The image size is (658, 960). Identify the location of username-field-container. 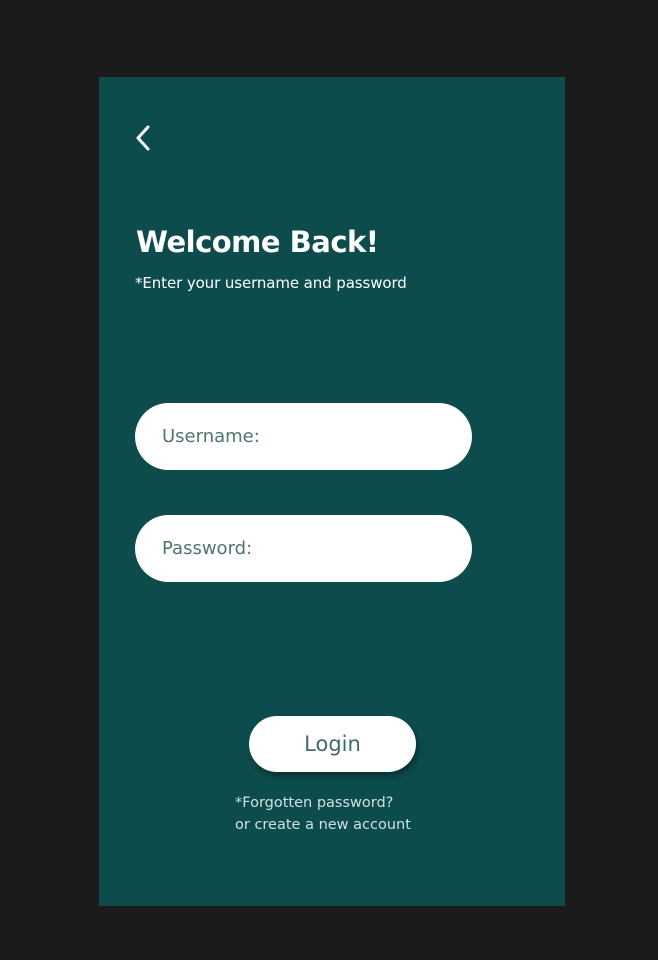
(303, 436).